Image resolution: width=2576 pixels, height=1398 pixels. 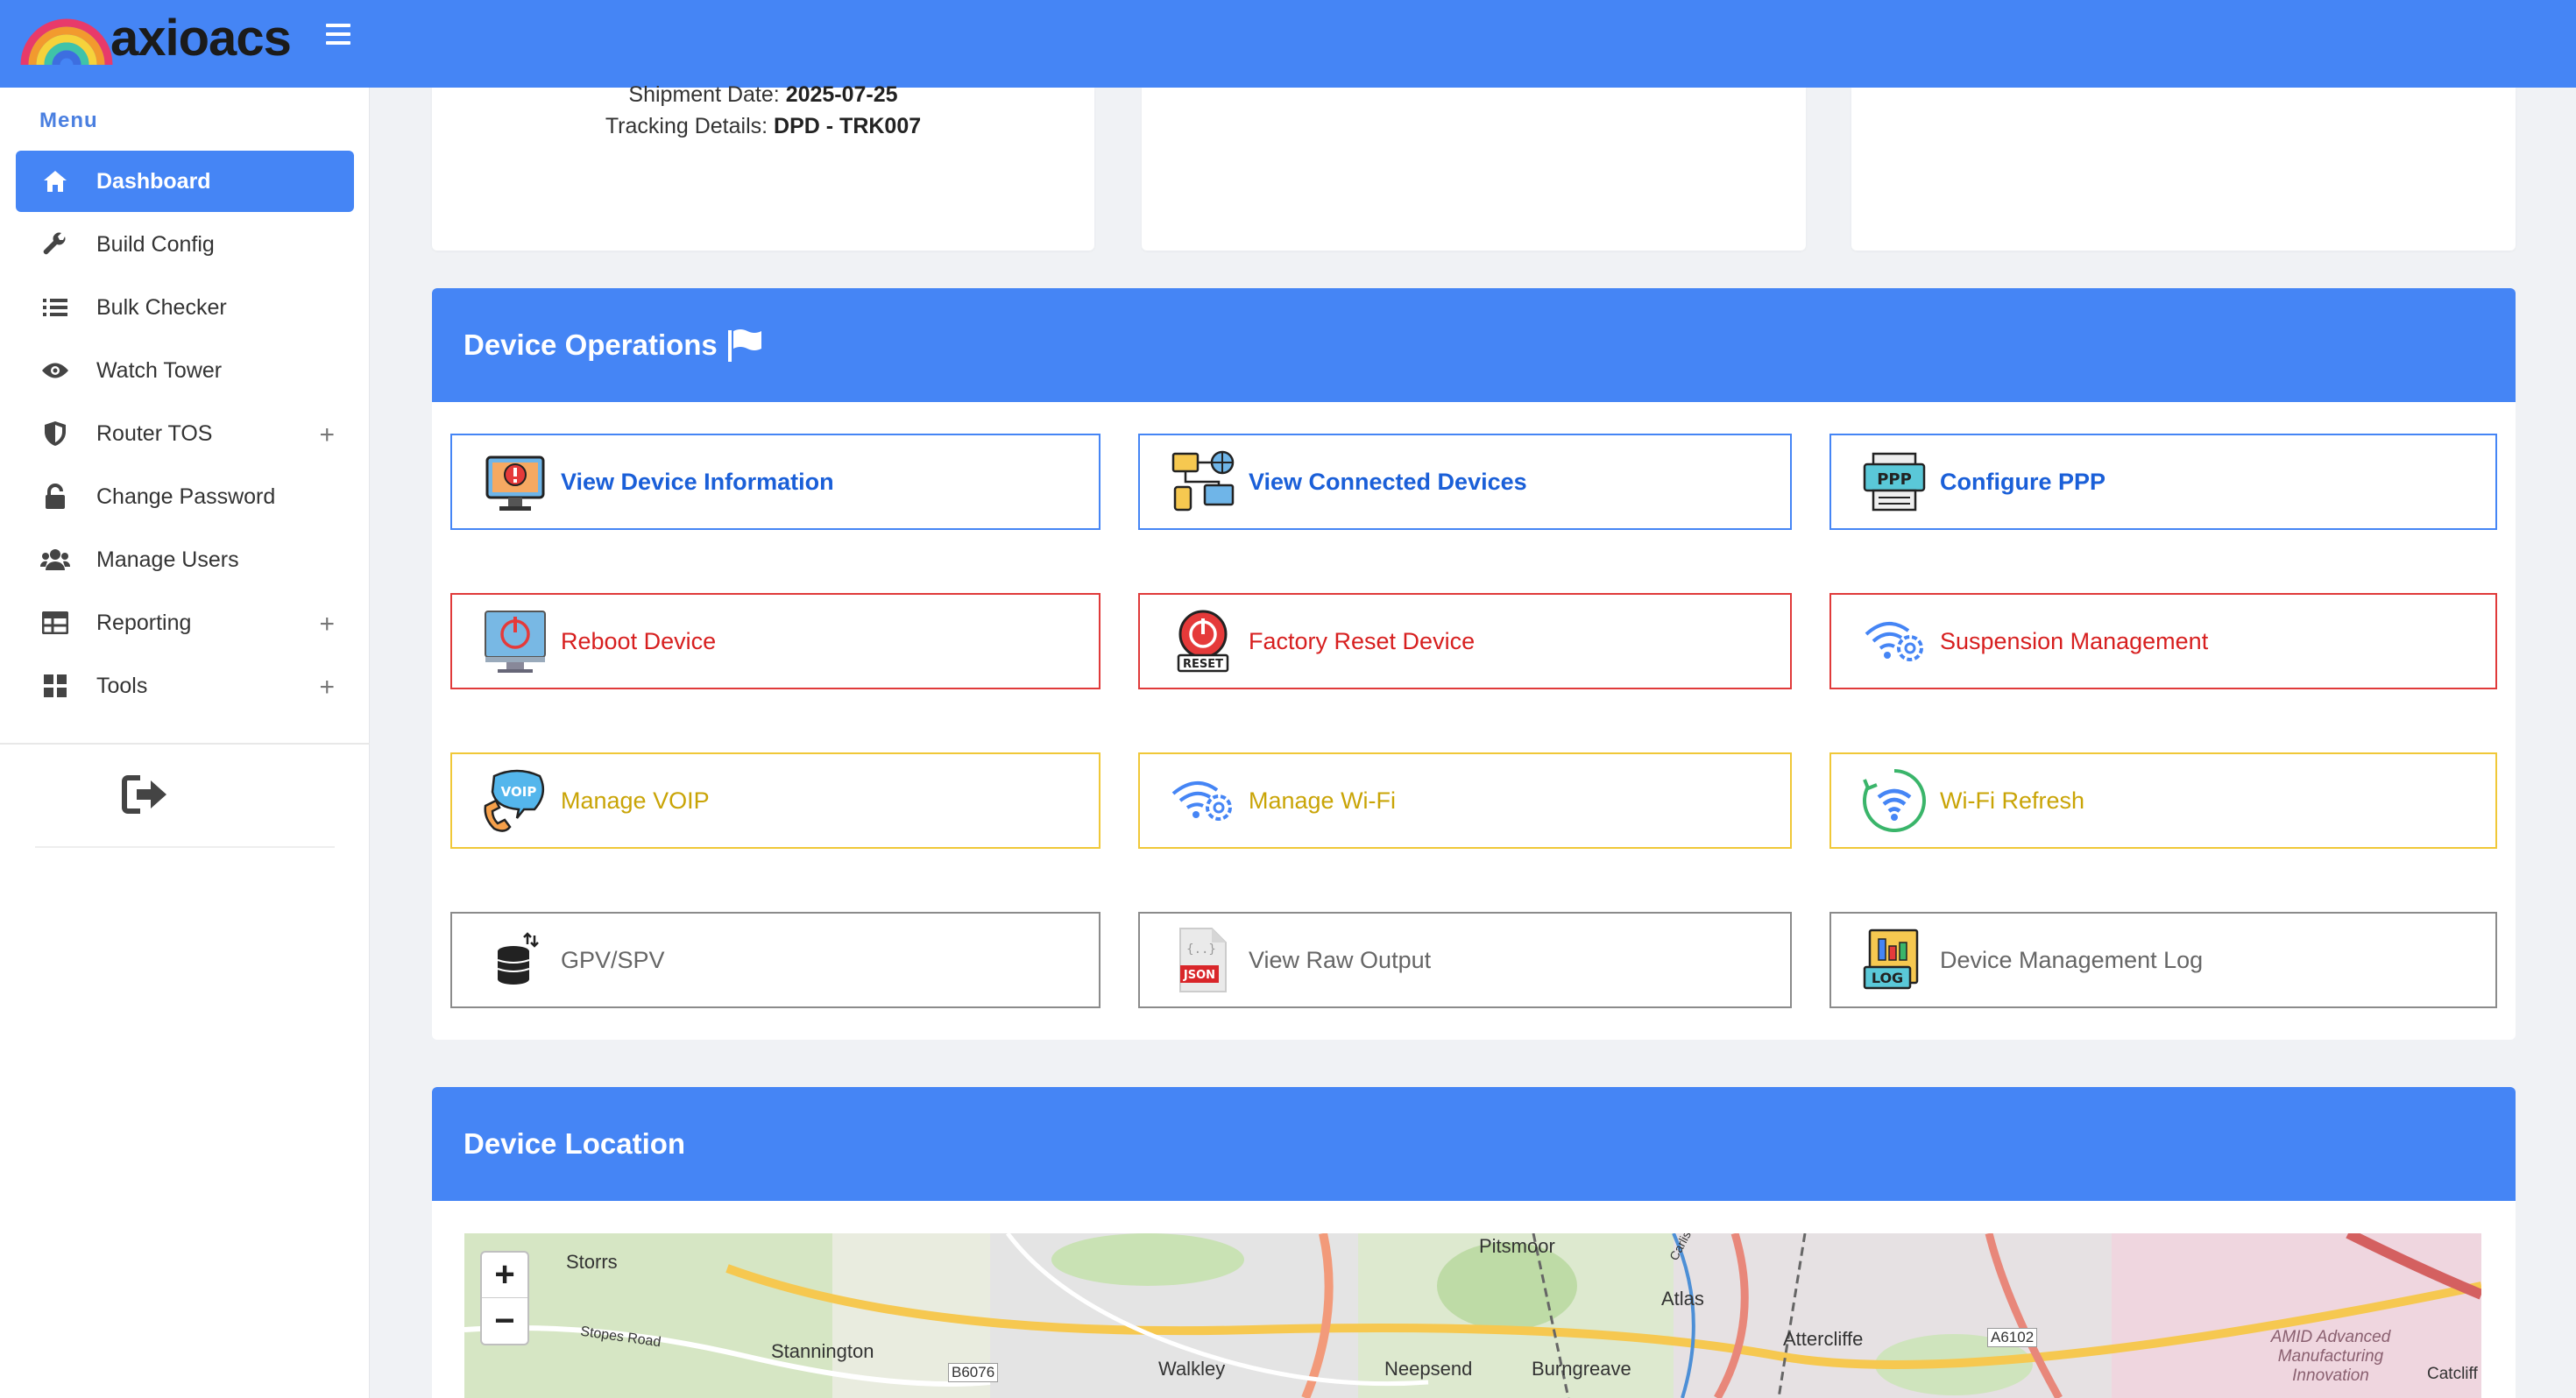 What do you see at coordinates (775, 800) in the screenshot?
I see `manage-voip-button: VOIP Manage VOIP` at bounding box center [775, 800].